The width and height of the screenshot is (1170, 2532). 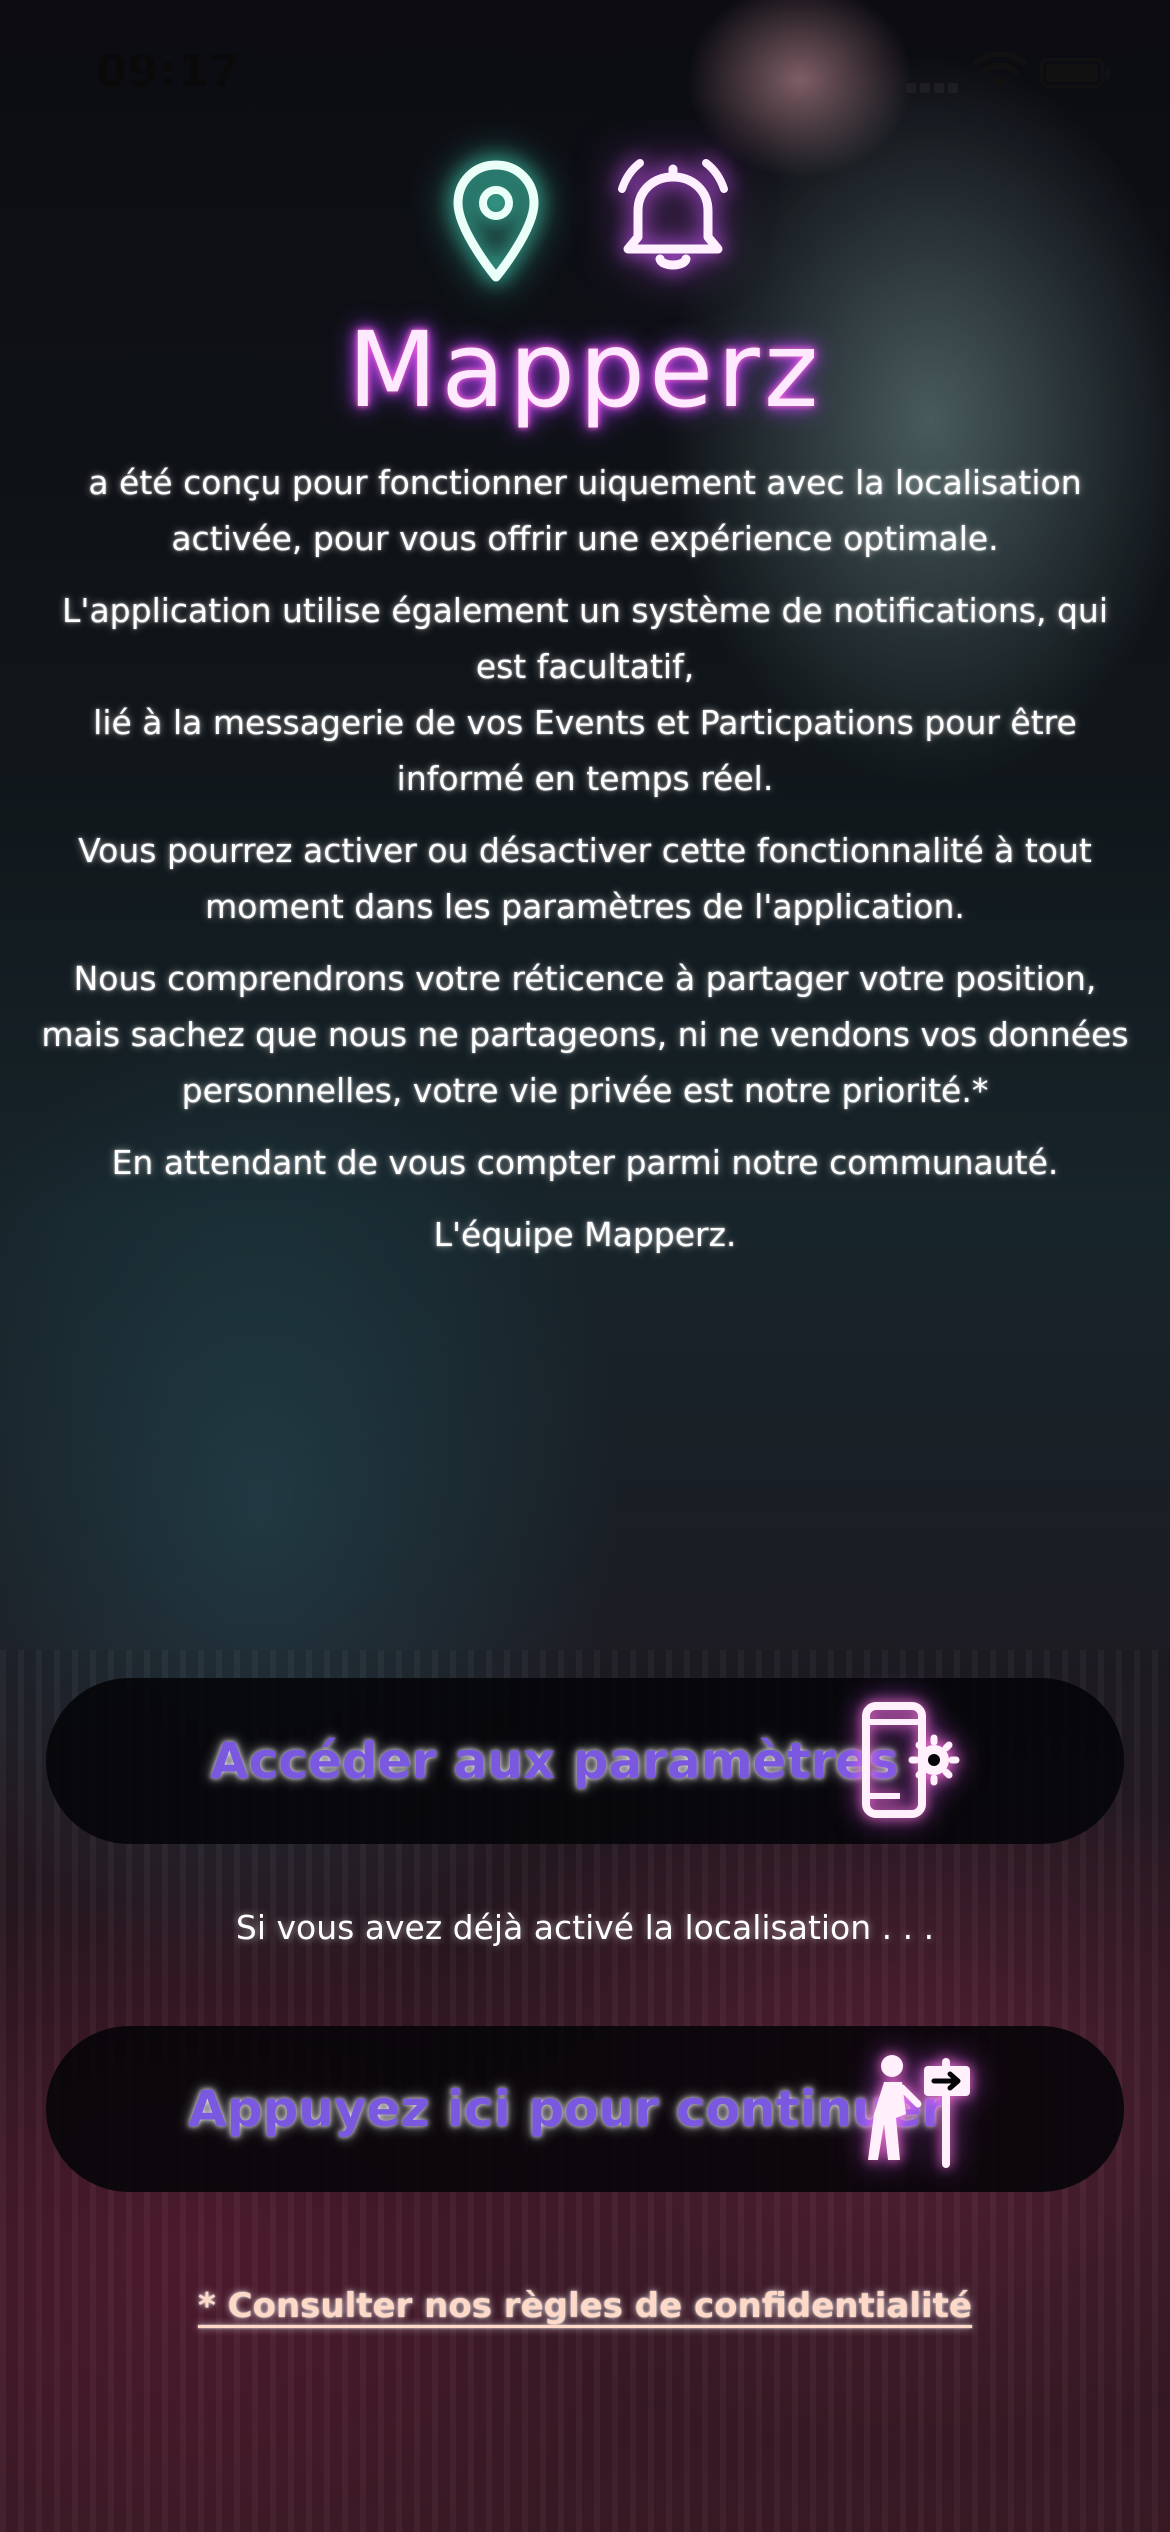 I want to click on continue-button: Appuyez ici pour continuer, so click(x=585, y=2109).